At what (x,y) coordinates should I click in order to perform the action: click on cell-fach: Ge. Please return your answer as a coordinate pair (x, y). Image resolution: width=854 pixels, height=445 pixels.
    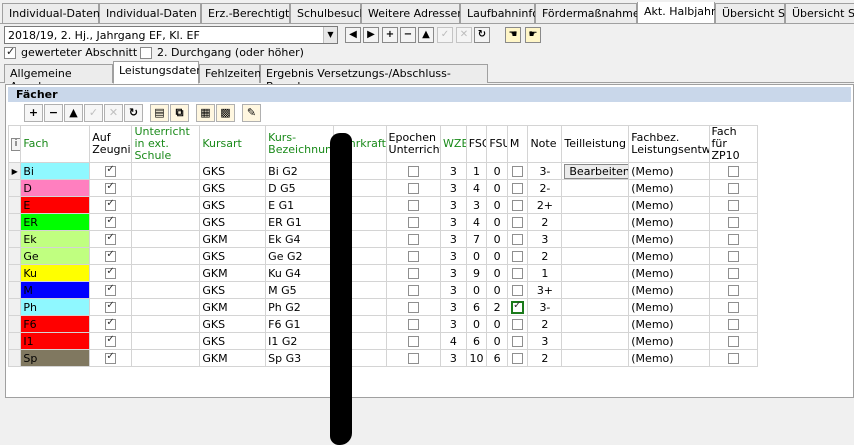
    Looking at the image, I should click on (55, 256).